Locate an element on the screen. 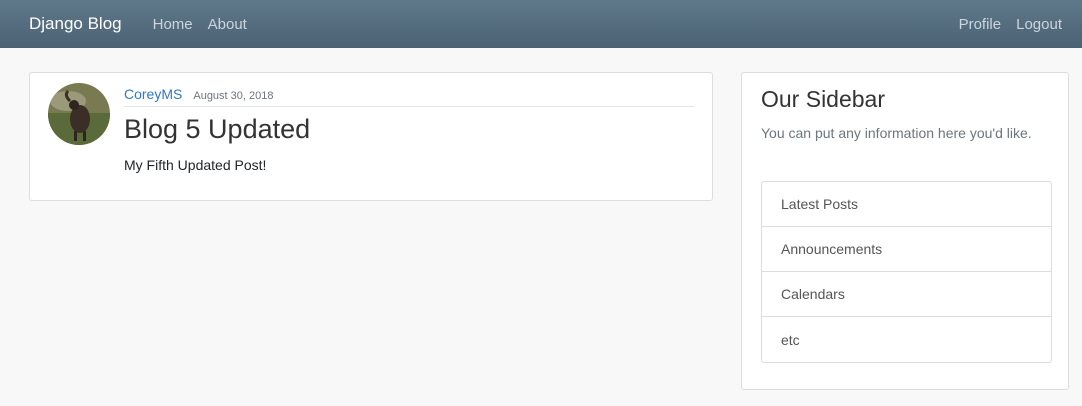  nav-right-group: Profile Logout is located at coordinates (1003, 24).